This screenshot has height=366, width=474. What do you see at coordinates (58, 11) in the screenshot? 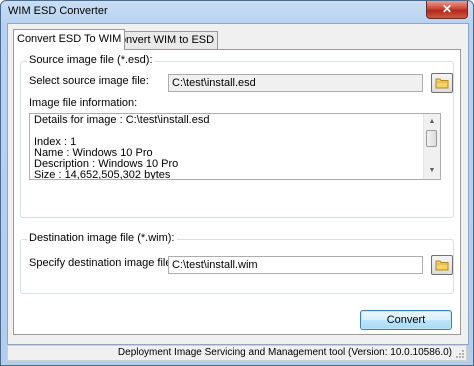
I see `window-title: WIM ESD Converter` at bounding box center [58, 11].